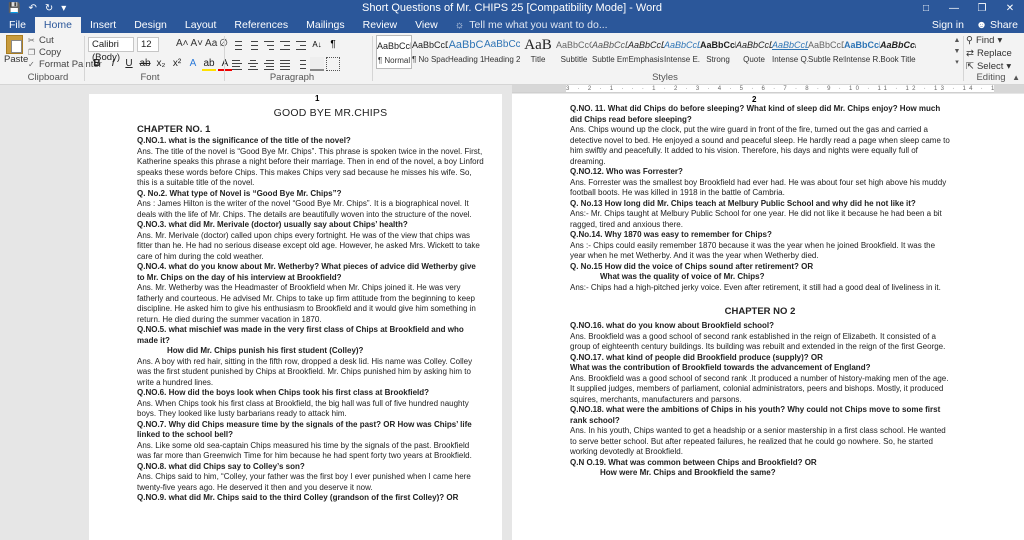  Describe the element at coordinates (193, 64) in the screenshot. I see `text-effects-icon: A` at that location.